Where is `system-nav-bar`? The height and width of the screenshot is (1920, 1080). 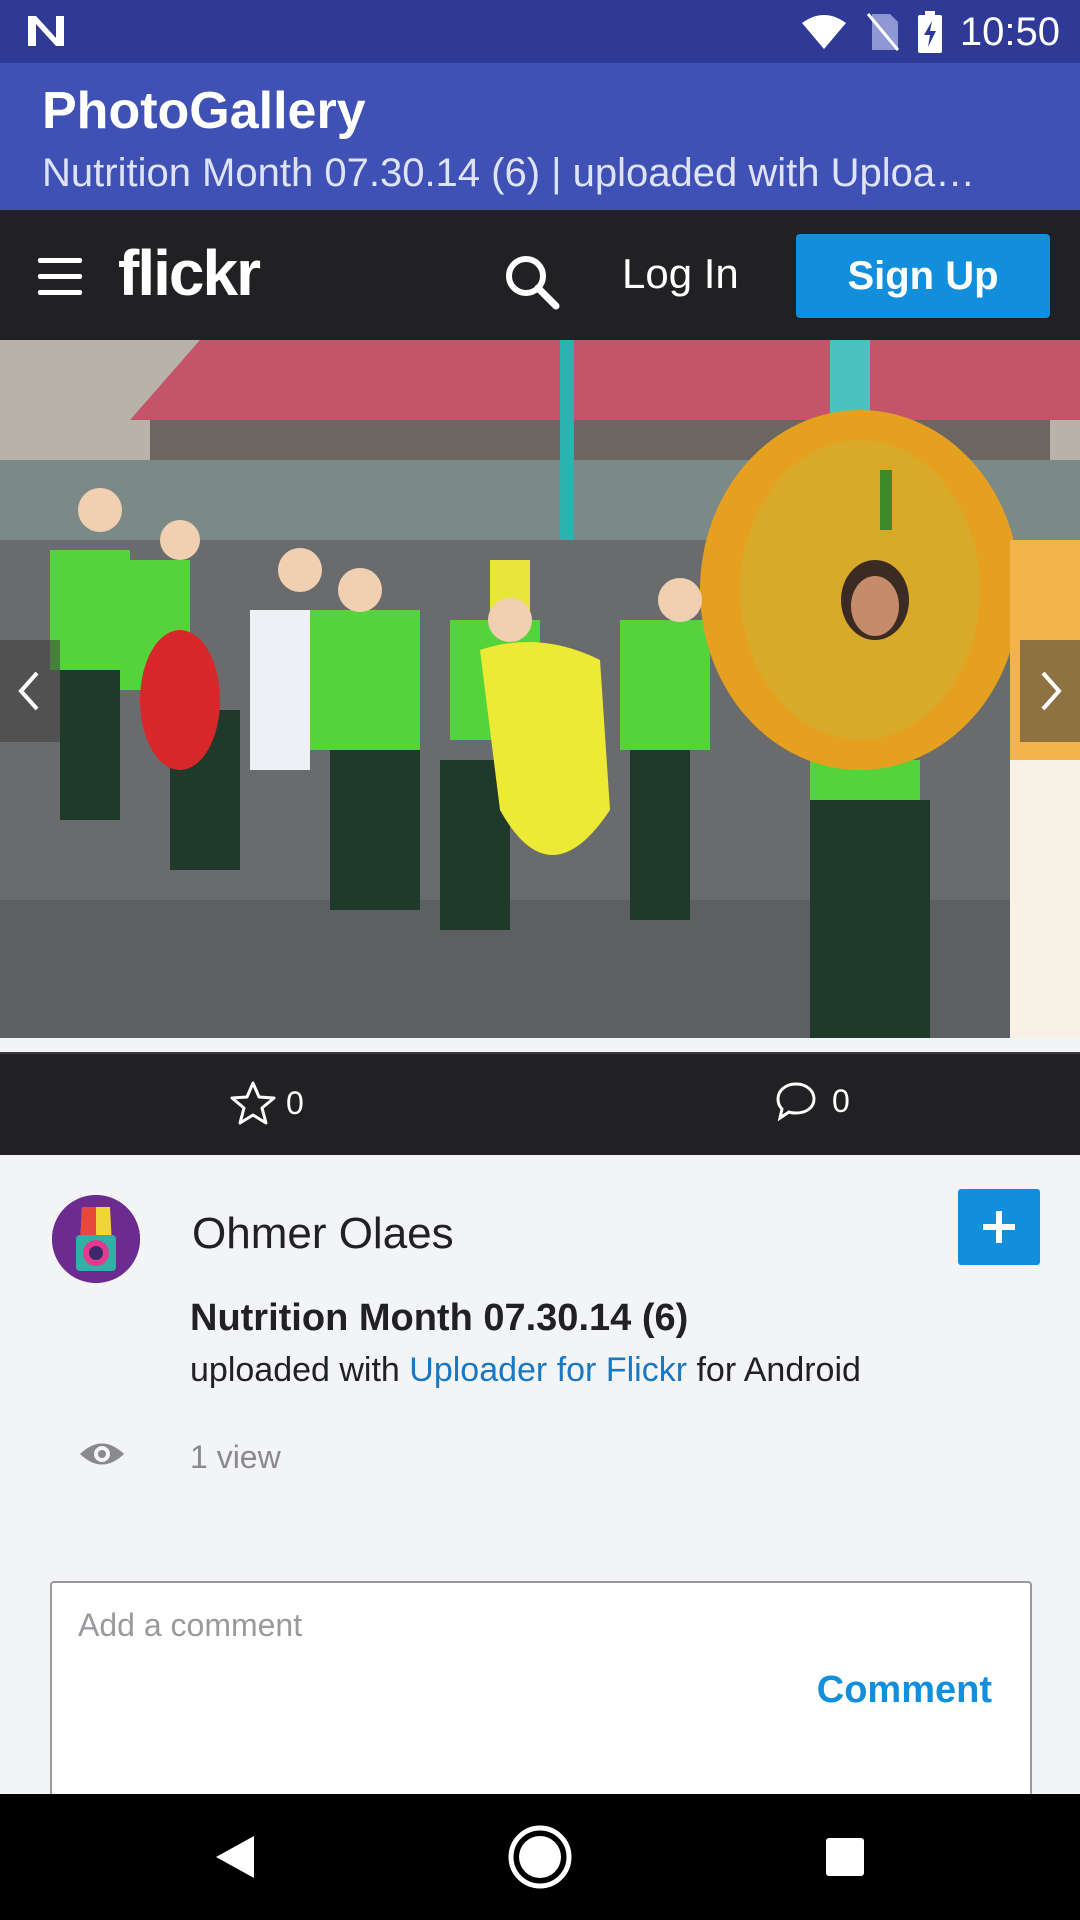 system-nav-bar is located at coordinates (540, 1857).